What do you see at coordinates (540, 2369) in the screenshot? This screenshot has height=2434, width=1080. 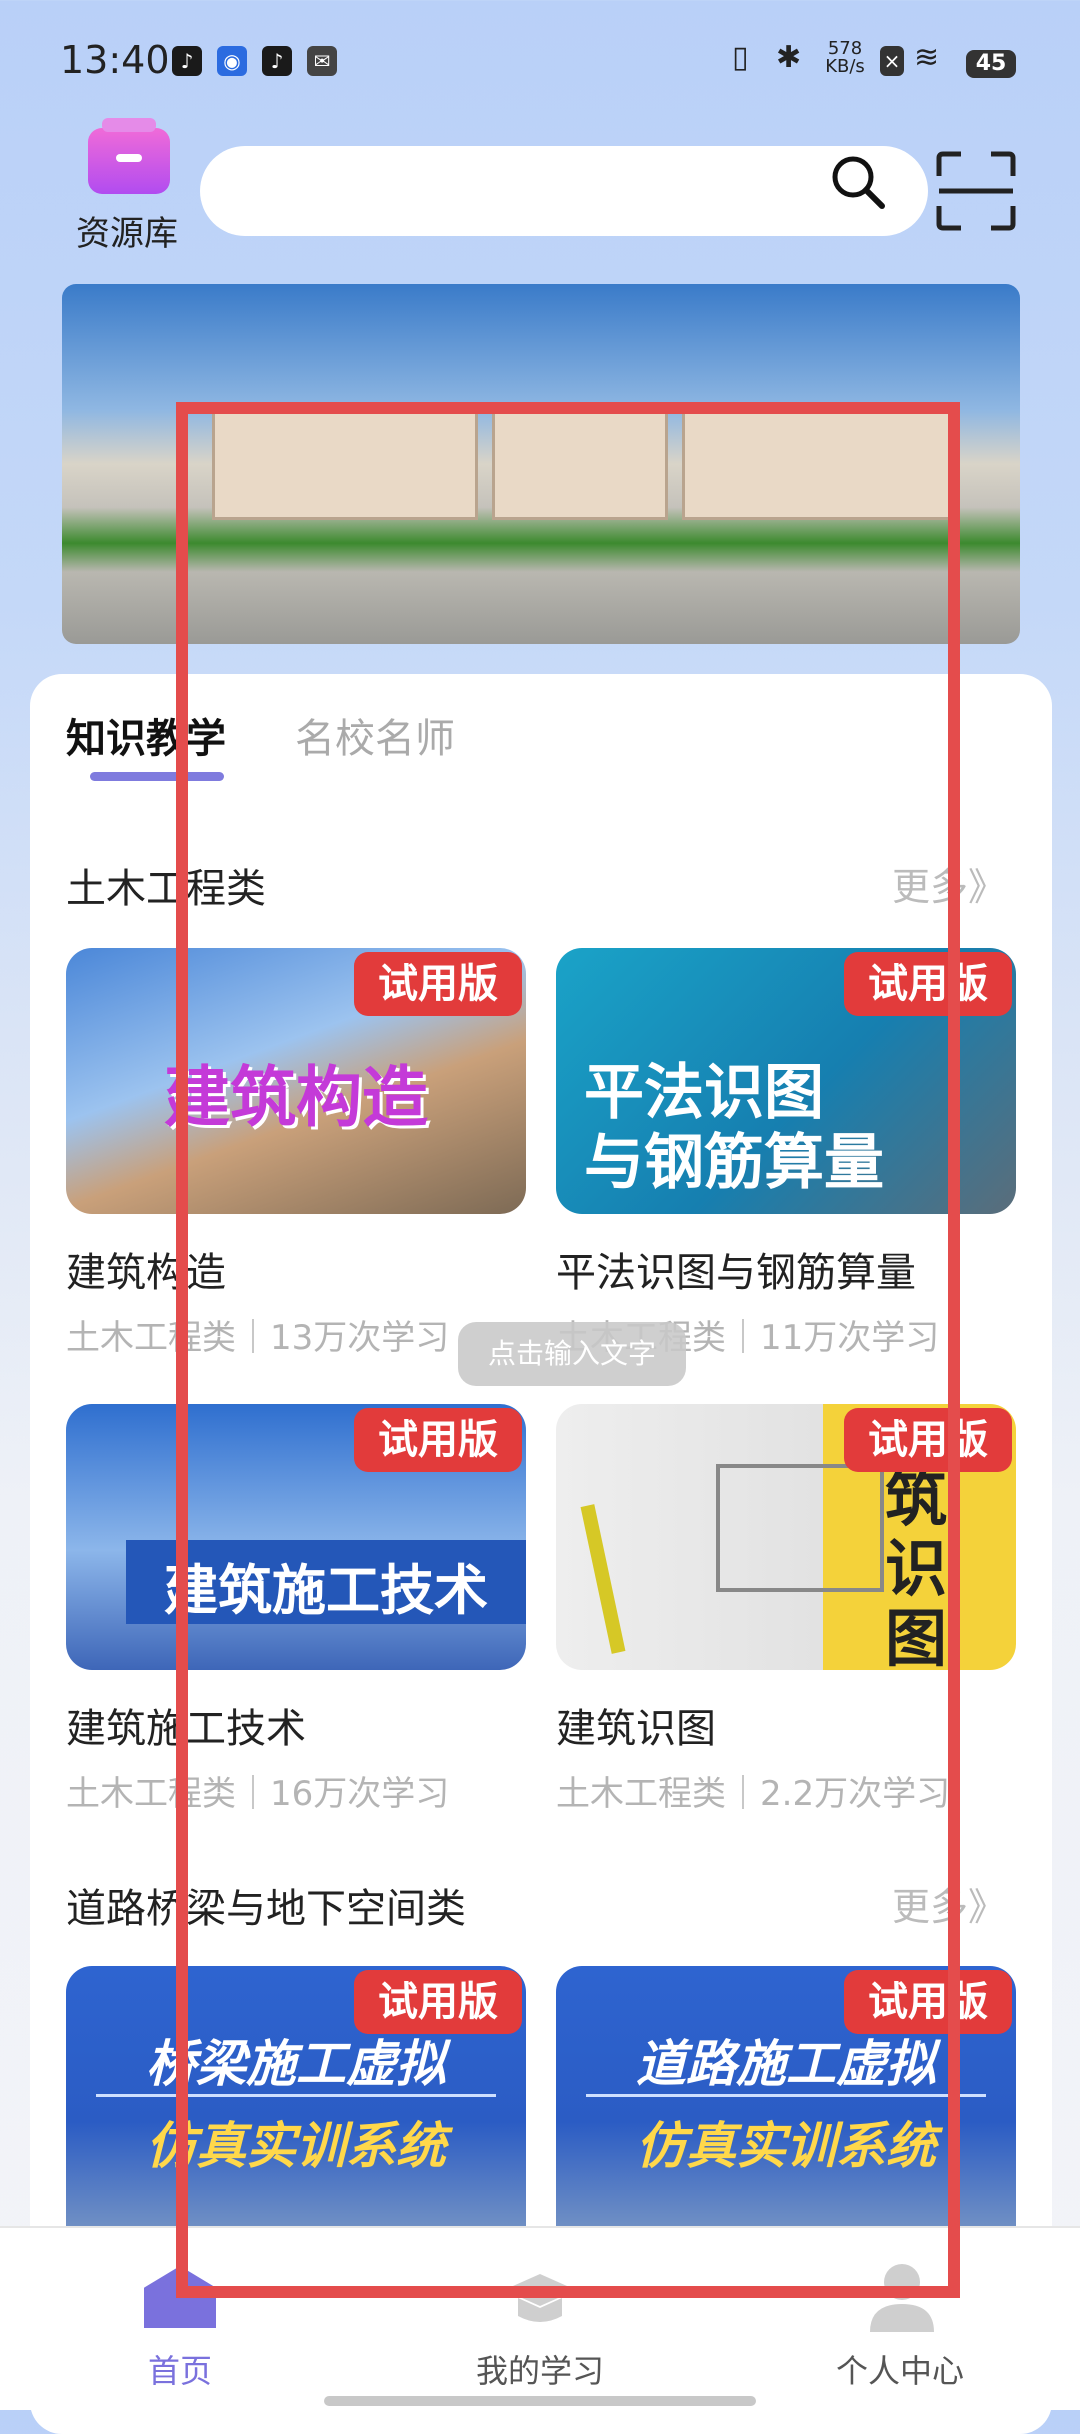 I see `nav-my-learning: 我的学习` at bounding box center [540, 2369].